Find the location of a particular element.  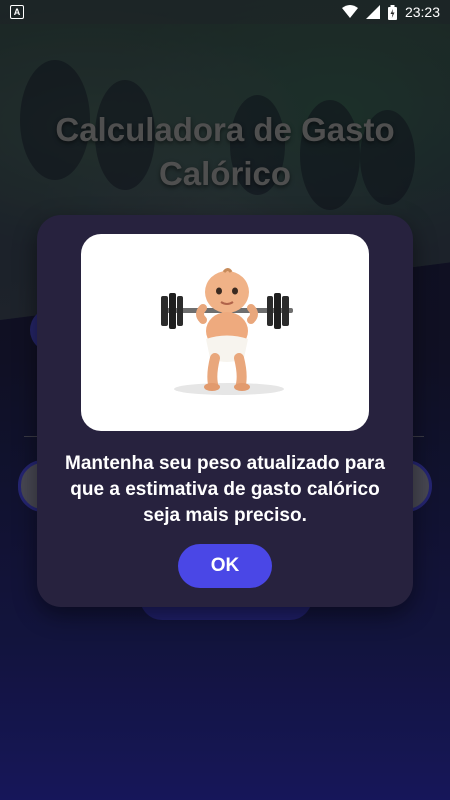

signal-icon is located at coordinates (372, 12).